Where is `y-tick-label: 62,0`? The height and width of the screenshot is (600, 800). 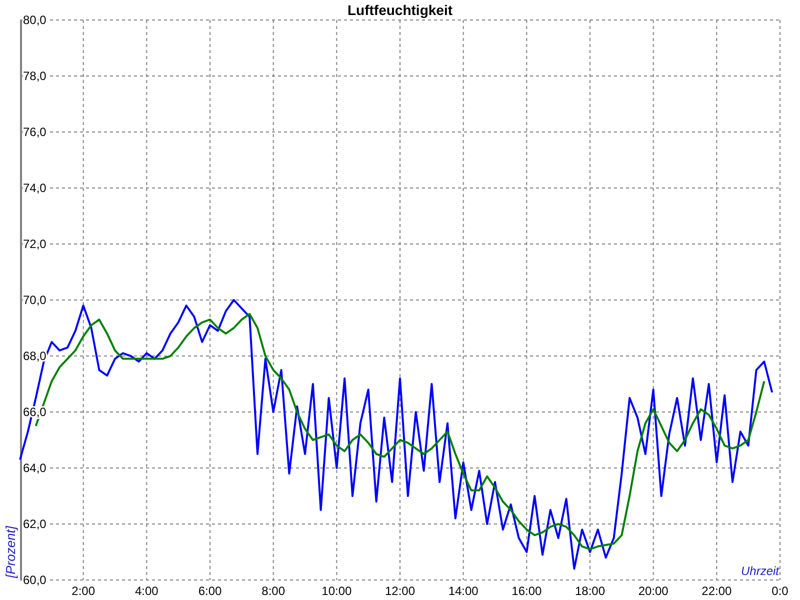
y-tick-label: 62,0 is located at coordinates (34, 524).